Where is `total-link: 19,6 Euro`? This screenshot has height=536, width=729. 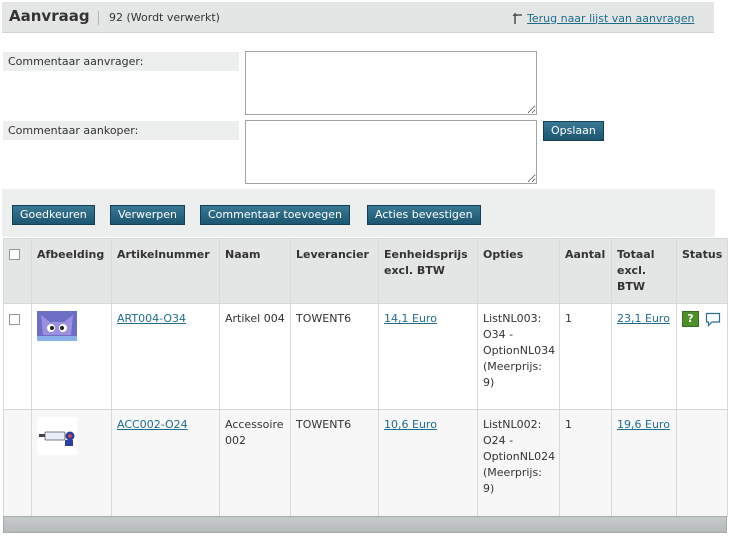
total-link: 19,6 Euro is located at coordinates (643, 424).